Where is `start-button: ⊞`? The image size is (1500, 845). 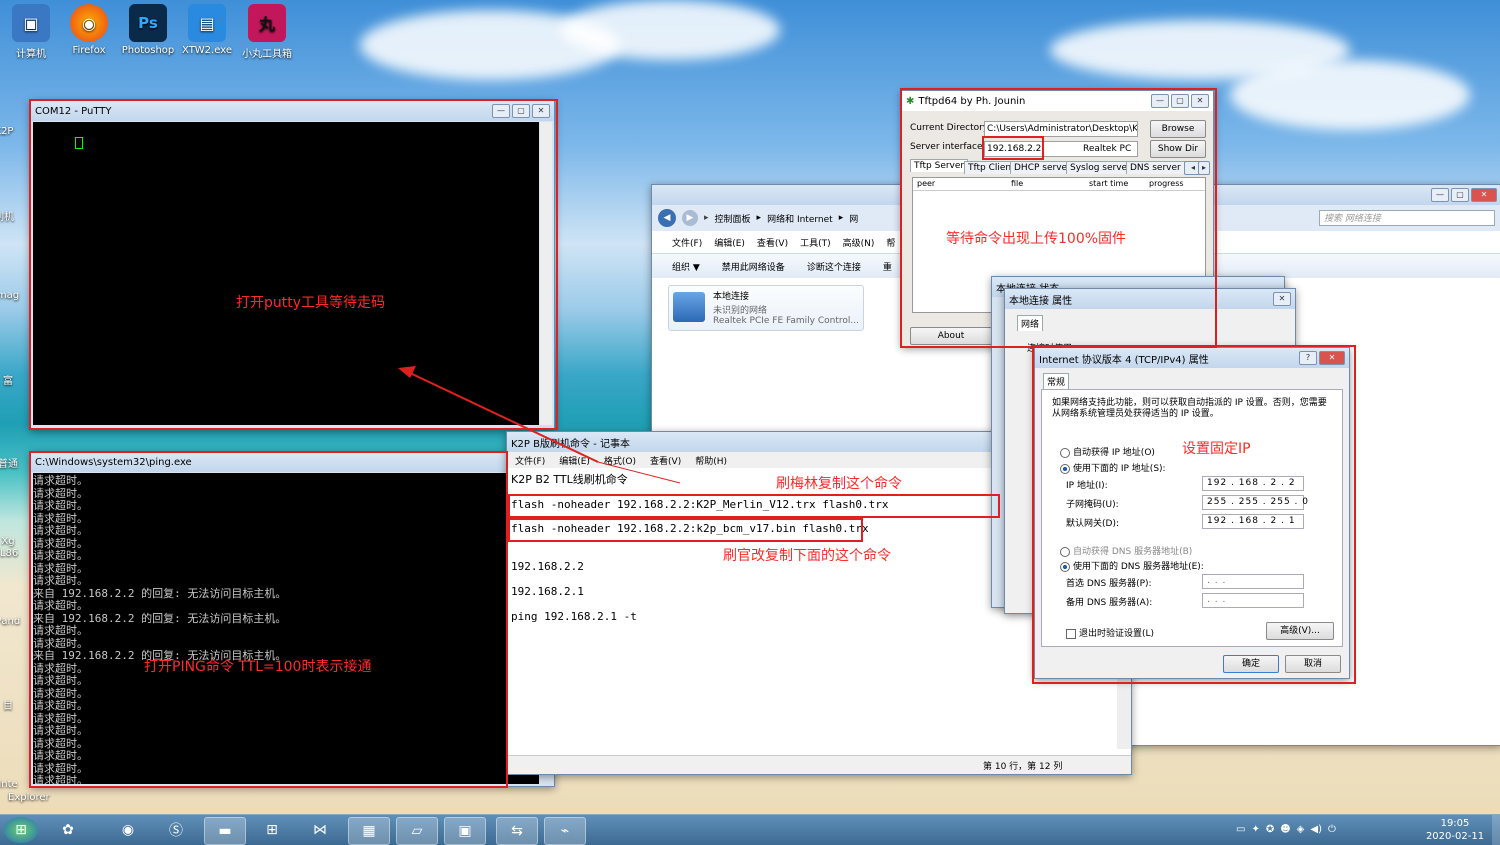
start-button: ⊞ is located at coordinates (21, 830).